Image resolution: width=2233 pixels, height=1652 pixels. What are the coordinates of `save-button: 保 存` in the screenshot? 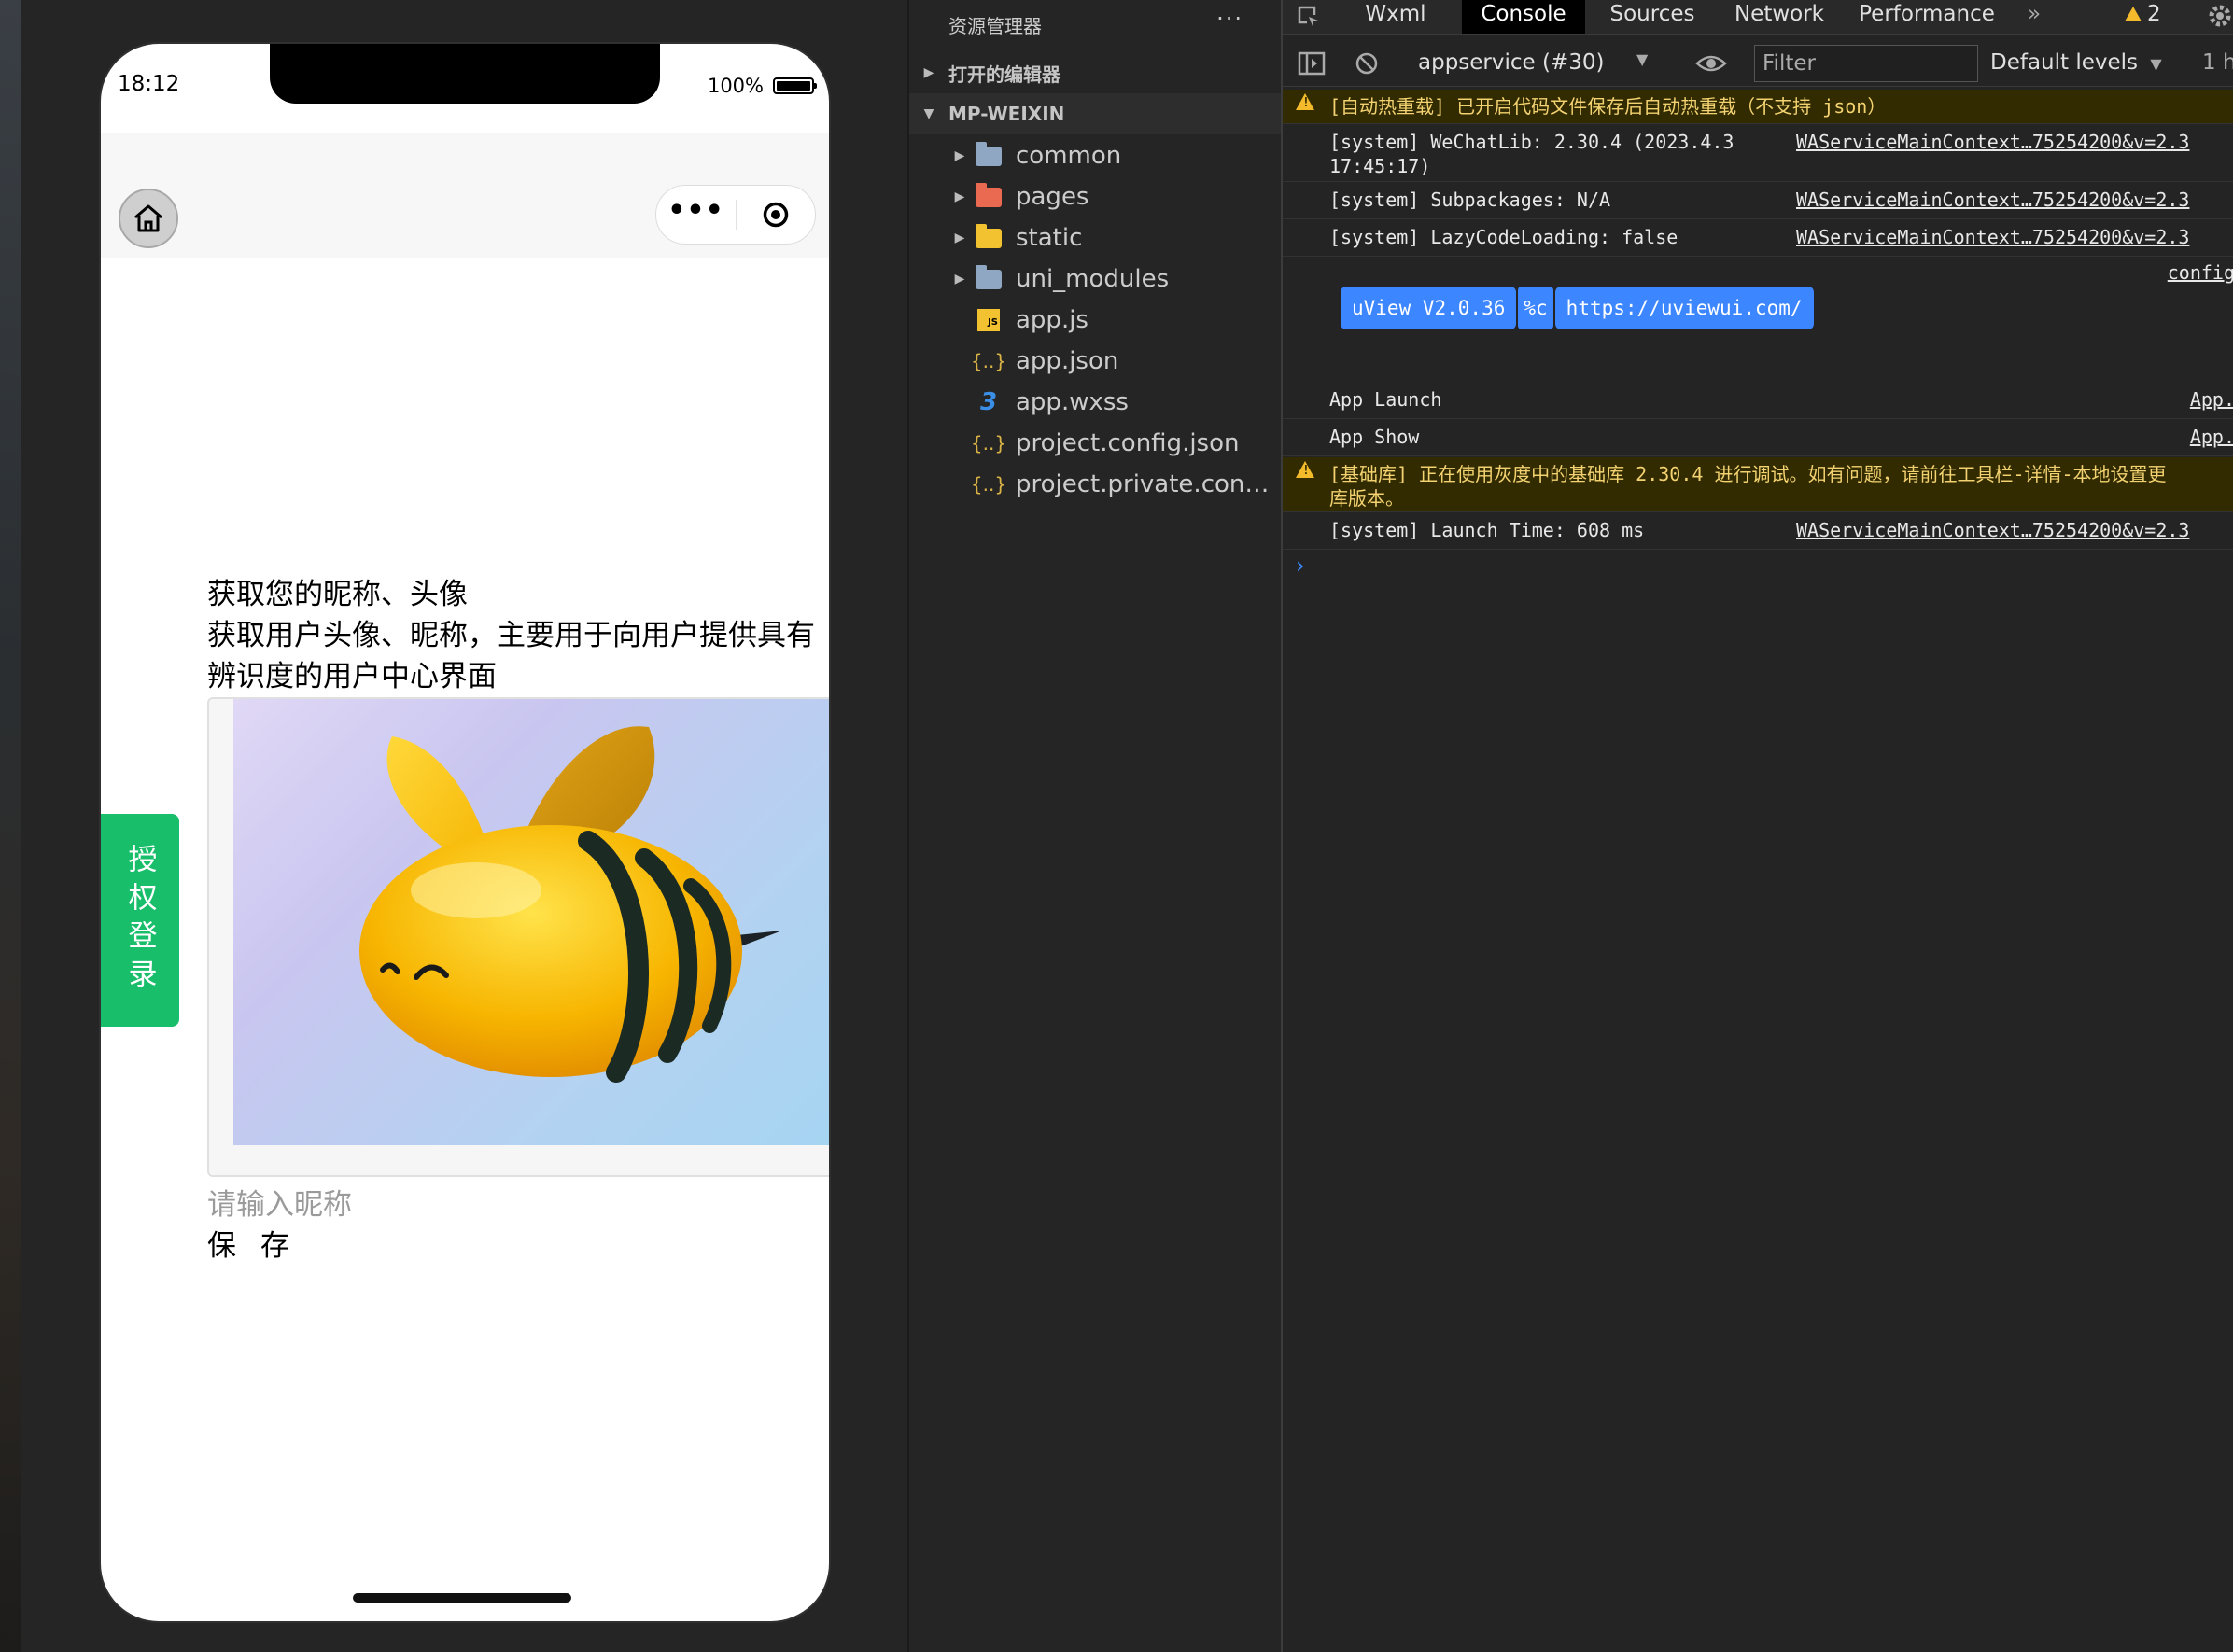 It's located at (252, 1243).